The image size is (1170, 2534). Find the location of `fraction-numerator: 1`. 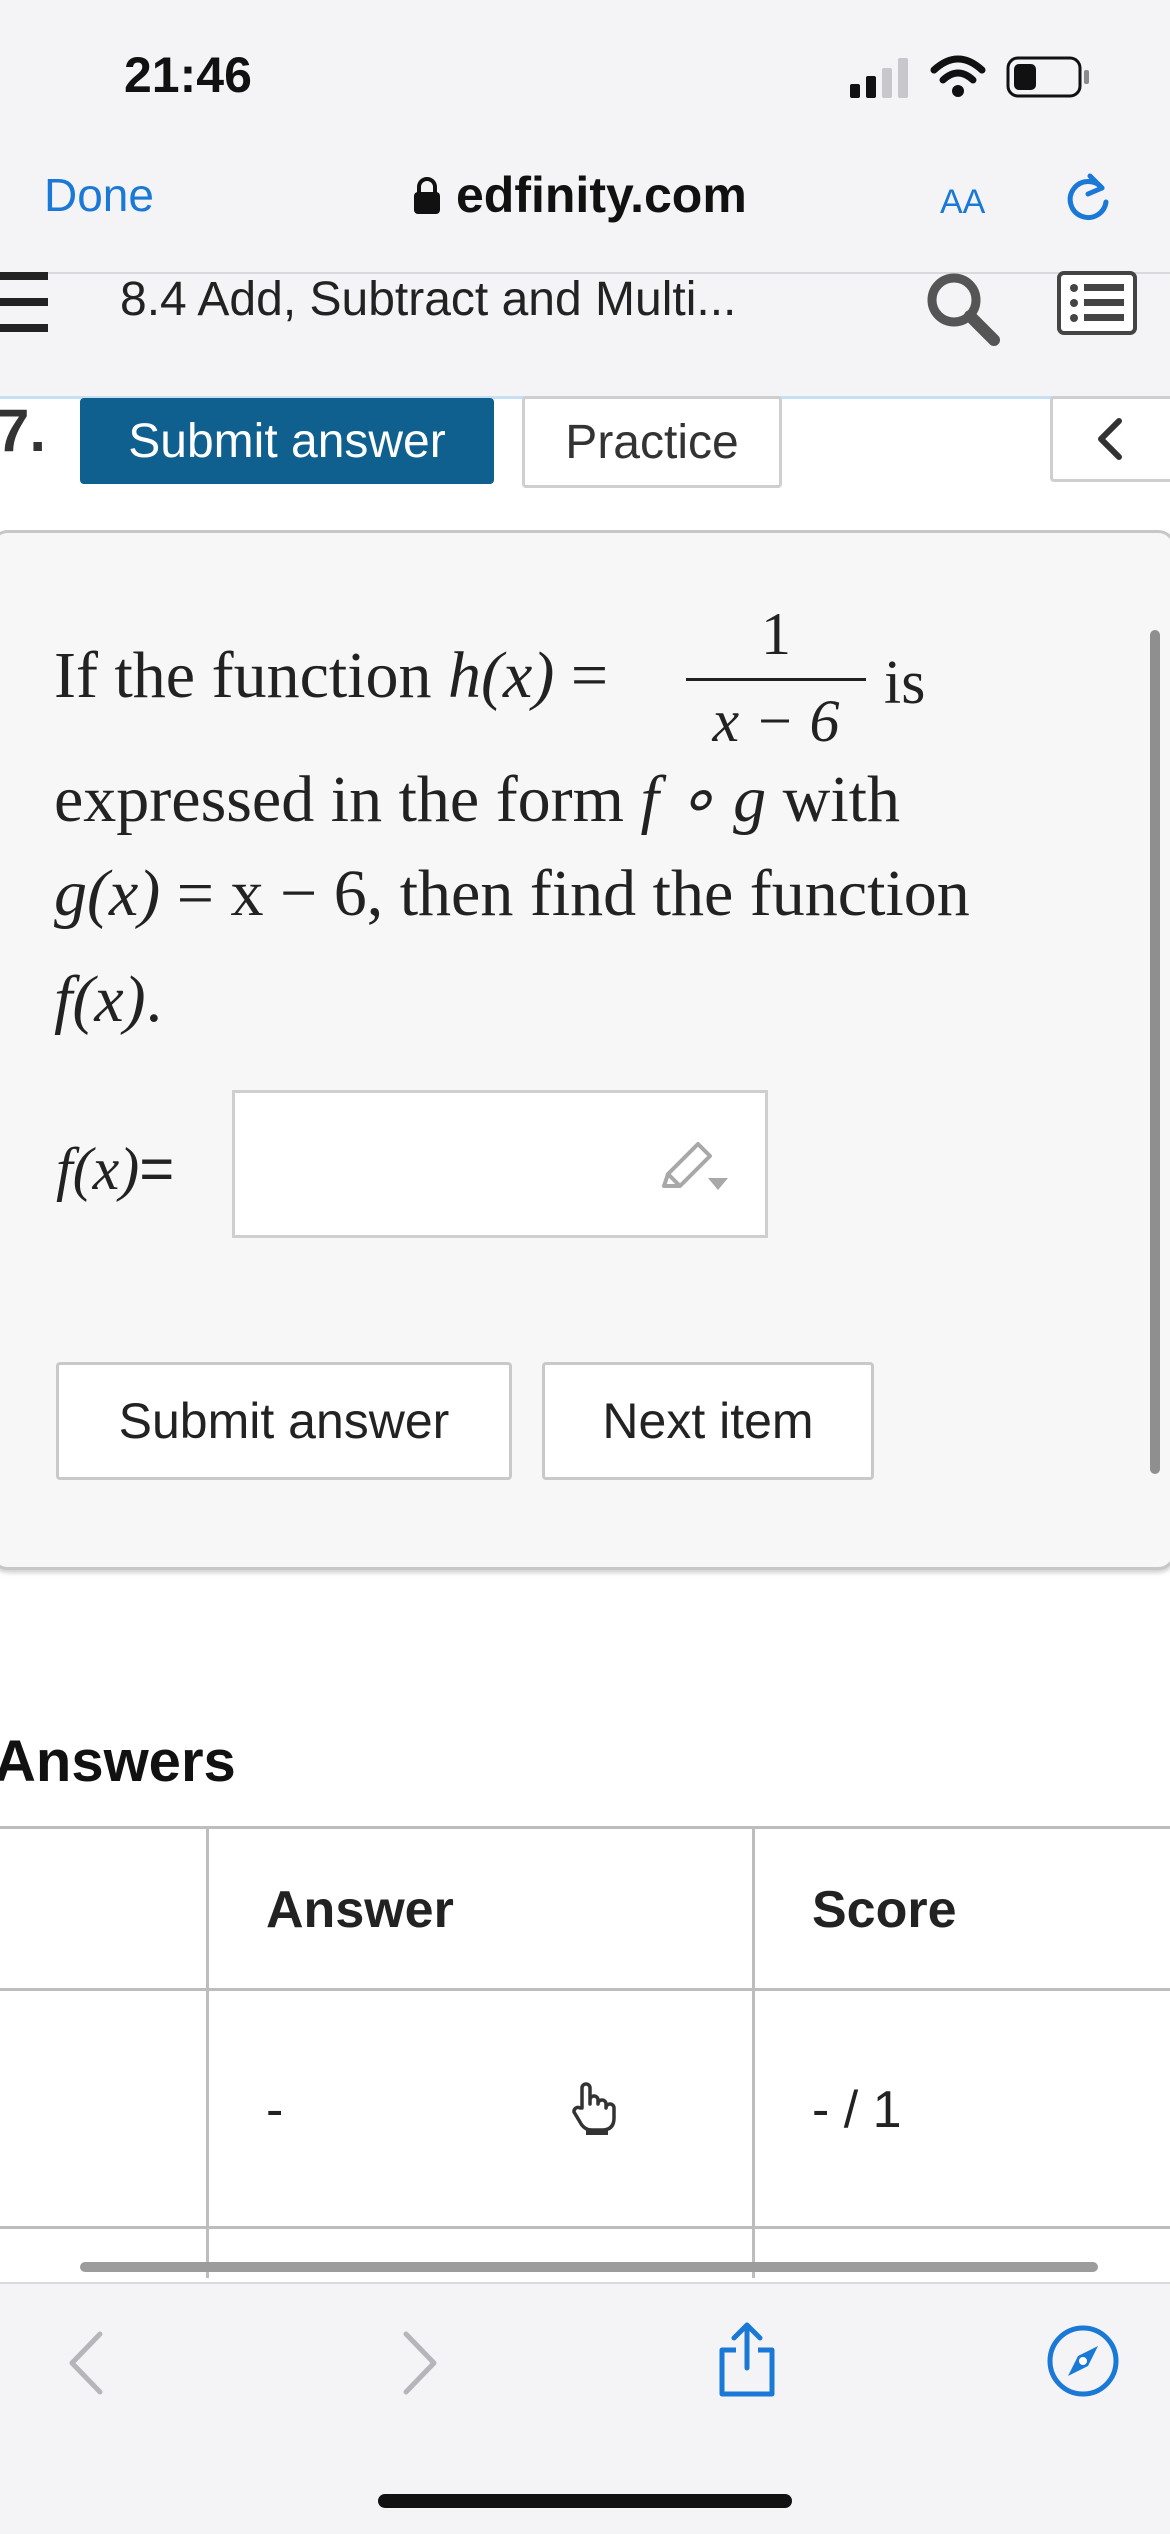

fraction-numerator: 1 is located at coordinates (776, 634).